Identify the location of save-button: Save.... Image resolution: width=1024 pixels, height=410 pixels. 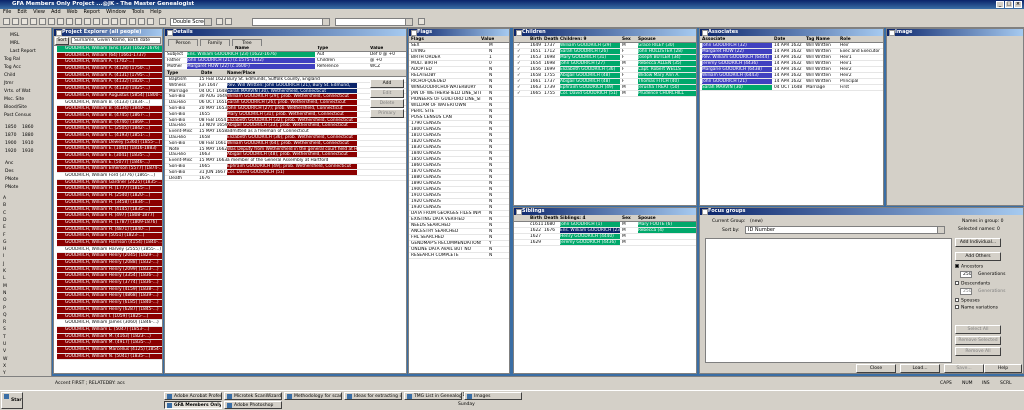
(964, 368).